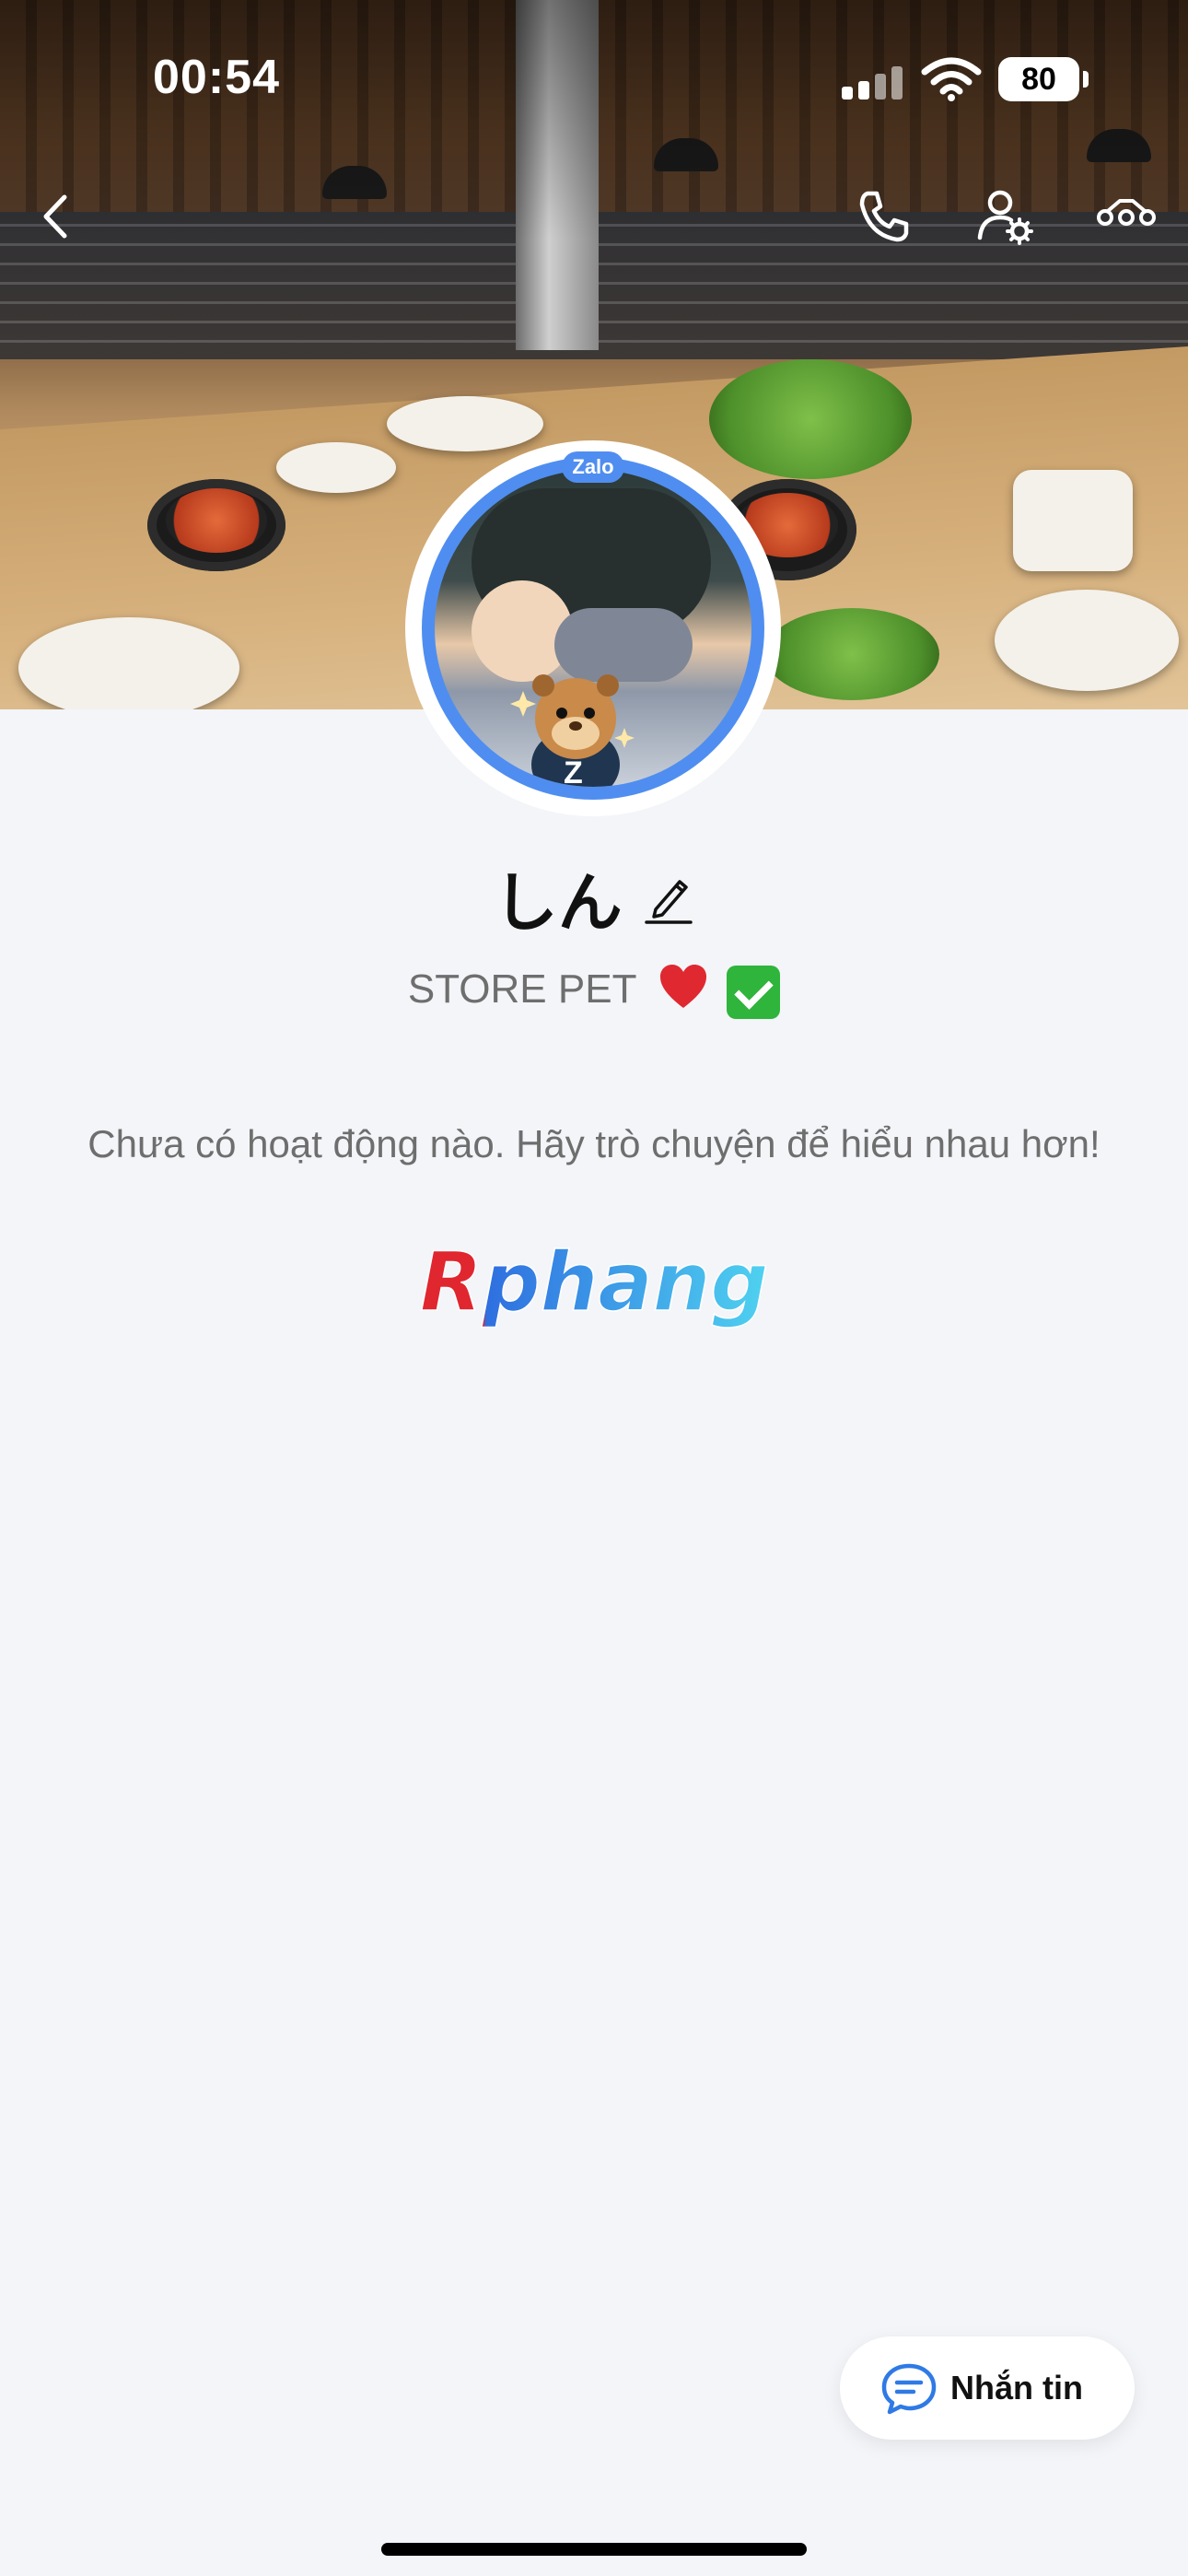 This screenshot has width=1188, height=2576. What do you see at coordinates (216, 520) in the screenshot?
I see `cover-kimchi` at bounding box center [216, 520].